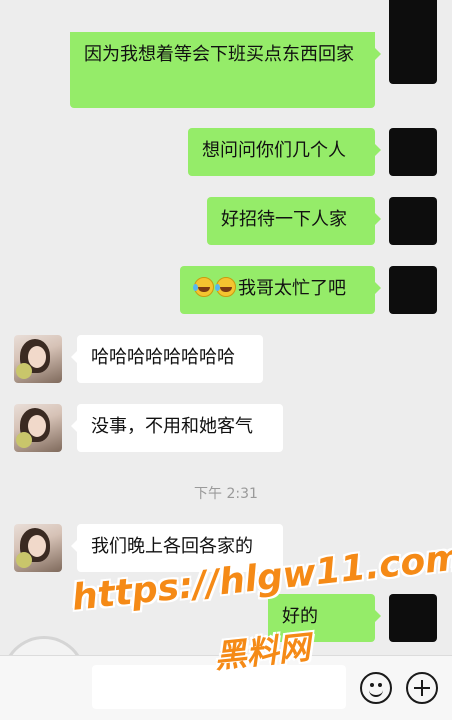 Image resolution: width=452 pixels, height=720 pixels. What do you see at coordinates (226, 619) in the screenshot?
I see `message-row: 好的` at bounding box center [226, 619].